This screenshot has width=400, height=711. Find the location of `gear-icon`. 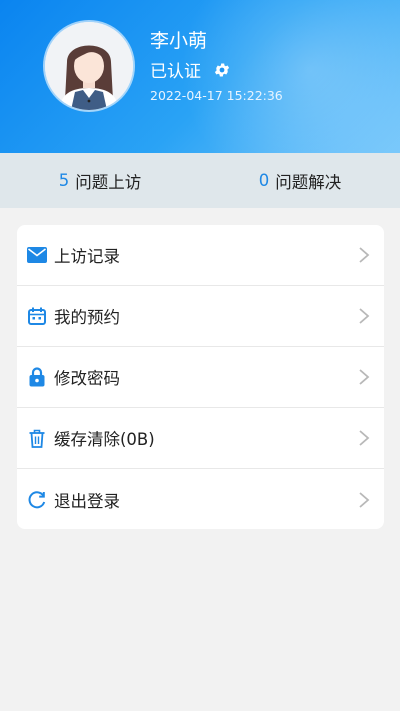

gear-icon is located at coordinates (222, 70).